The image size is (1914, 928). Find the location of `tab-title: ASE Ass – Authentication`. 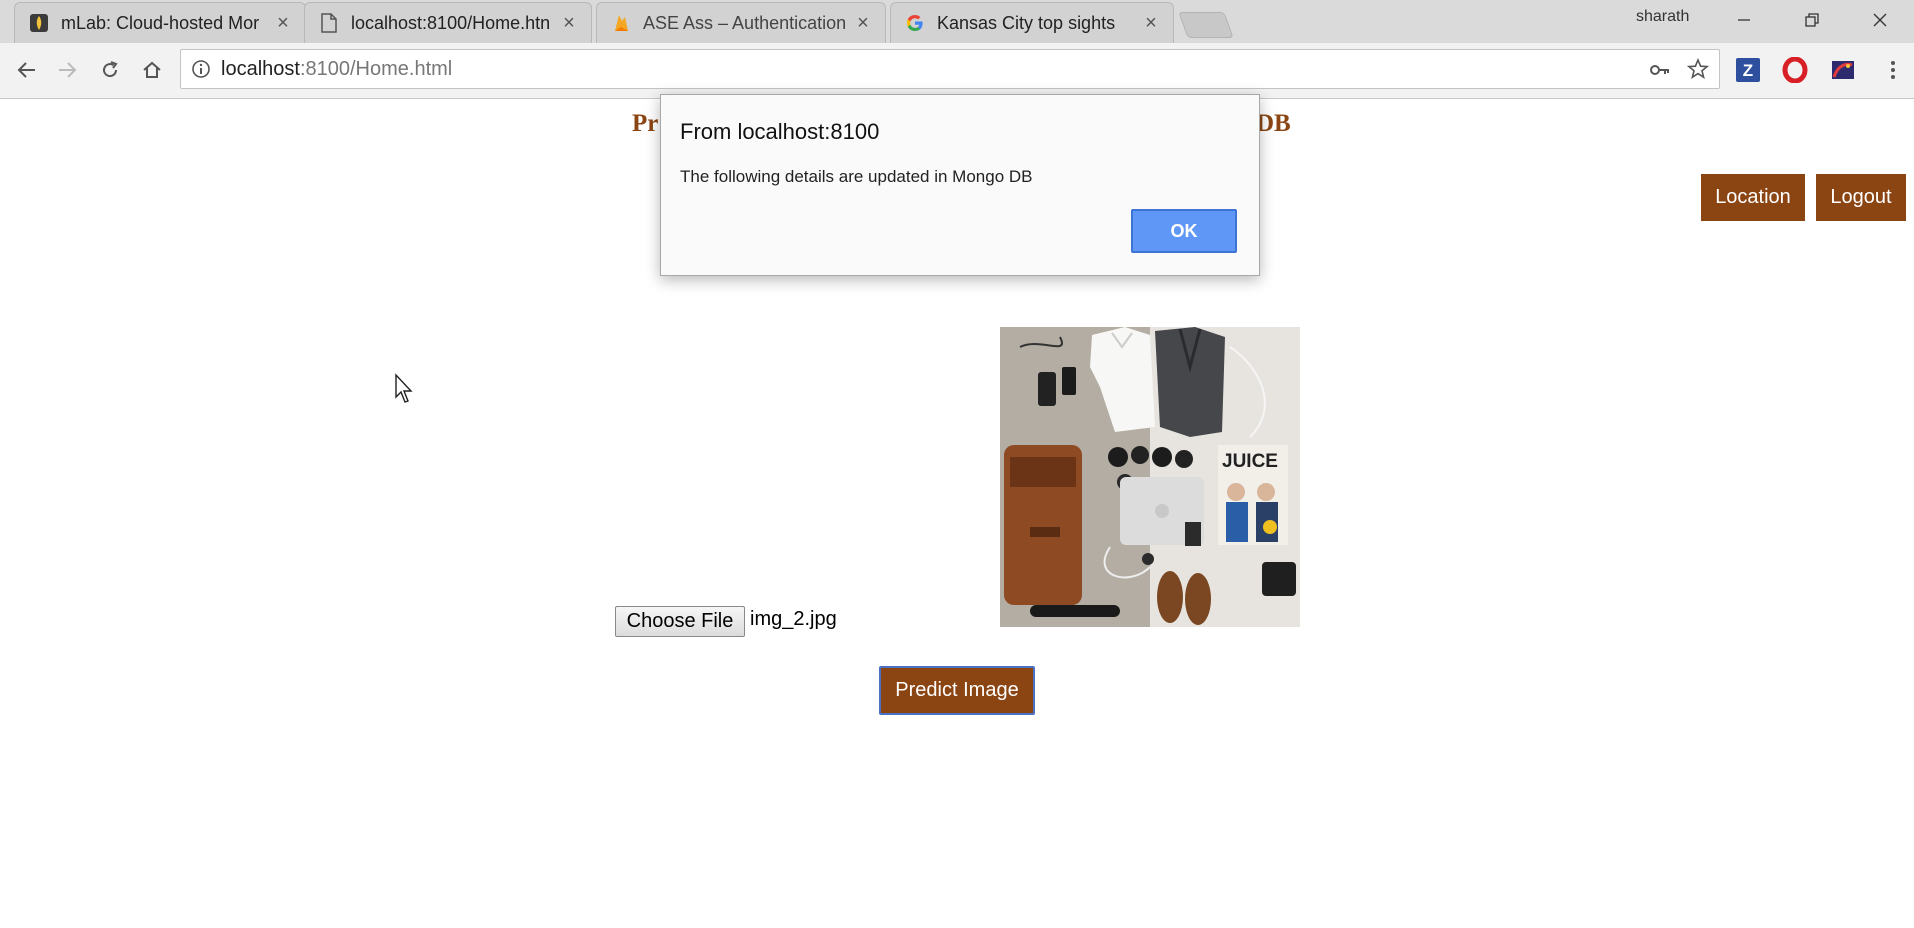

tab-title: ASE Ass – Authentication is located at coordinates (745, 22).